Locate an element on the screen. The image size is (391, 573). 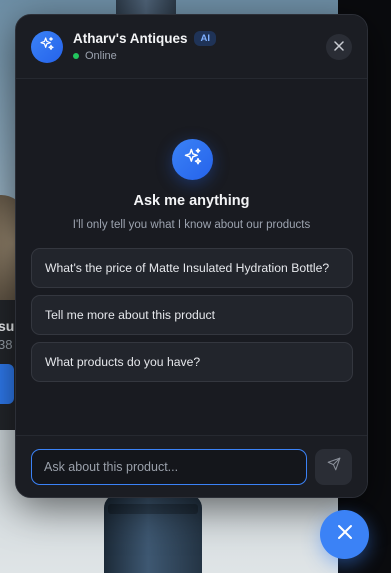
welcome-title: Ask me anything is located at coordinates (191, 201).